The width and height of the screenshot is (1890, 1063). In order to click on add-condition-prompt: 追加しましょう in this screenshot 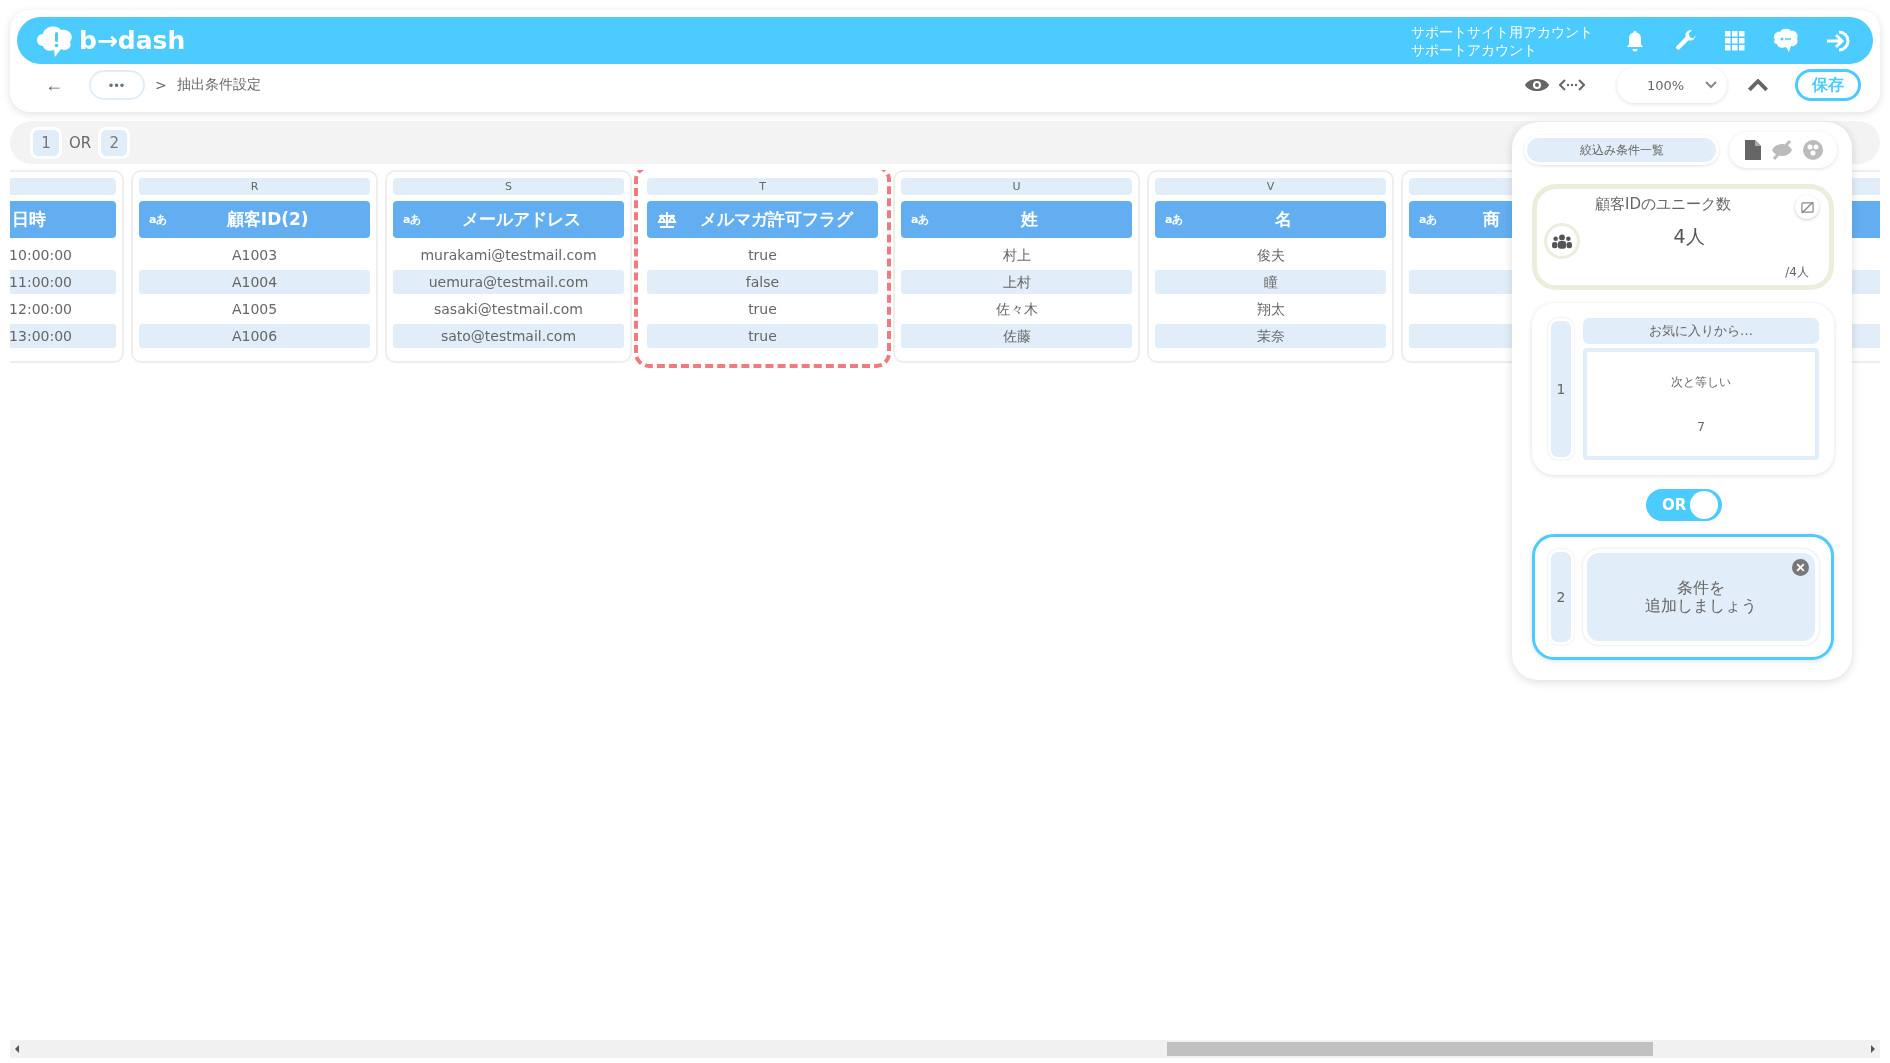, I will do `click(1701, 606)`.